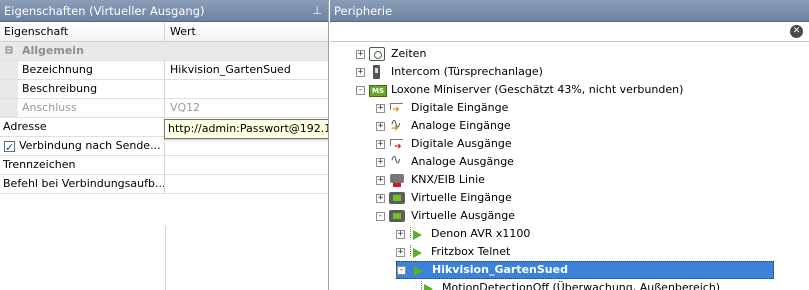  I want to click on category-label: Allgemein, so click(53, 50).